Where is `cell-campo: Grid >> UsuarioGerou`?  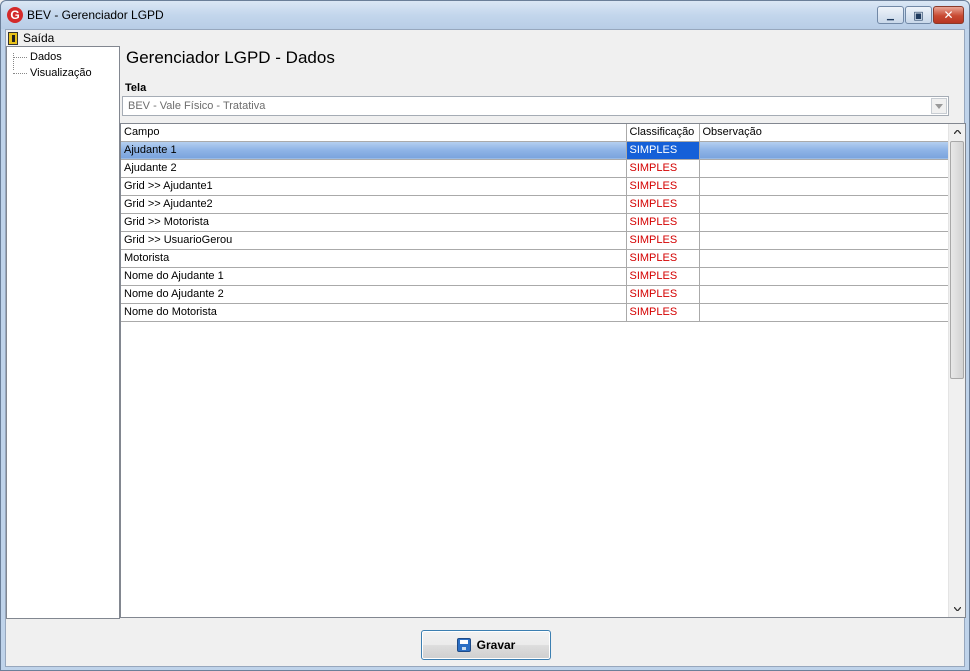
cell-campo: Grid >> UsuarioGerou is located at coordinates (374, 240).